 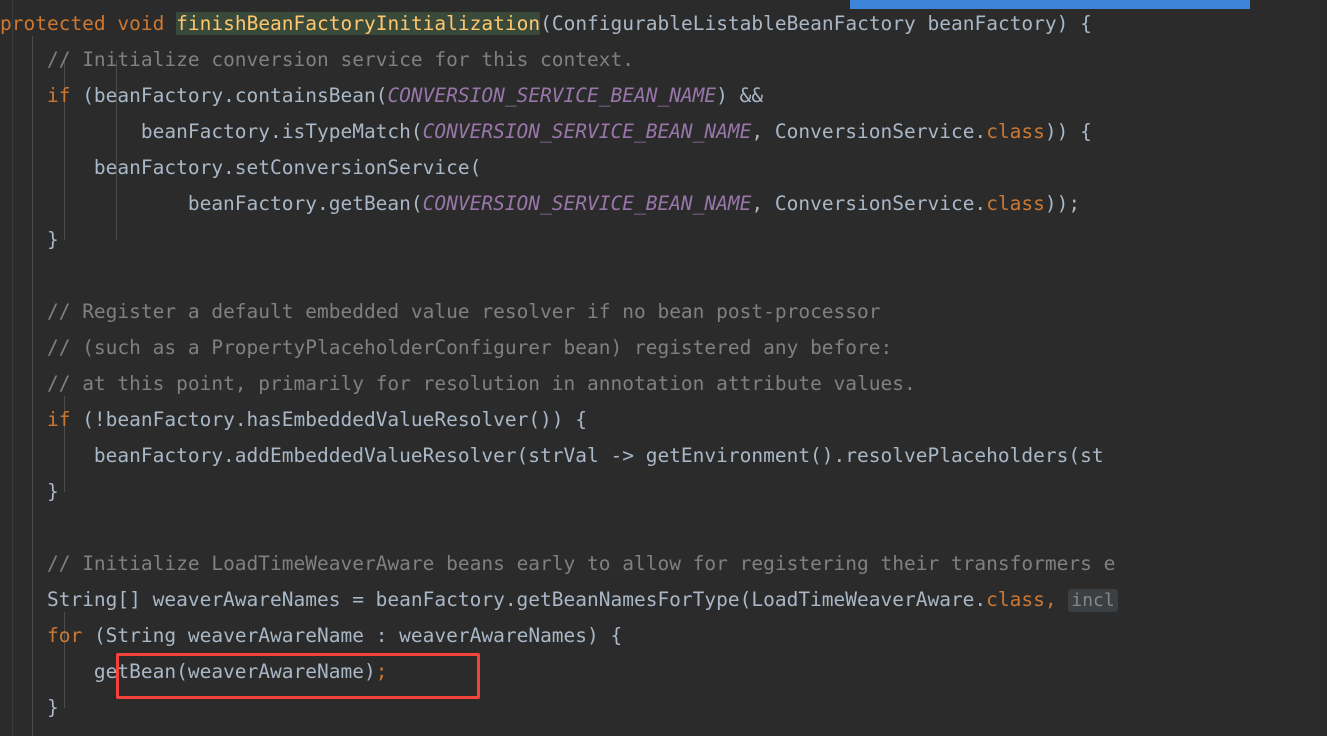 I want to click on code-token: void, so click(x=141, y=23).